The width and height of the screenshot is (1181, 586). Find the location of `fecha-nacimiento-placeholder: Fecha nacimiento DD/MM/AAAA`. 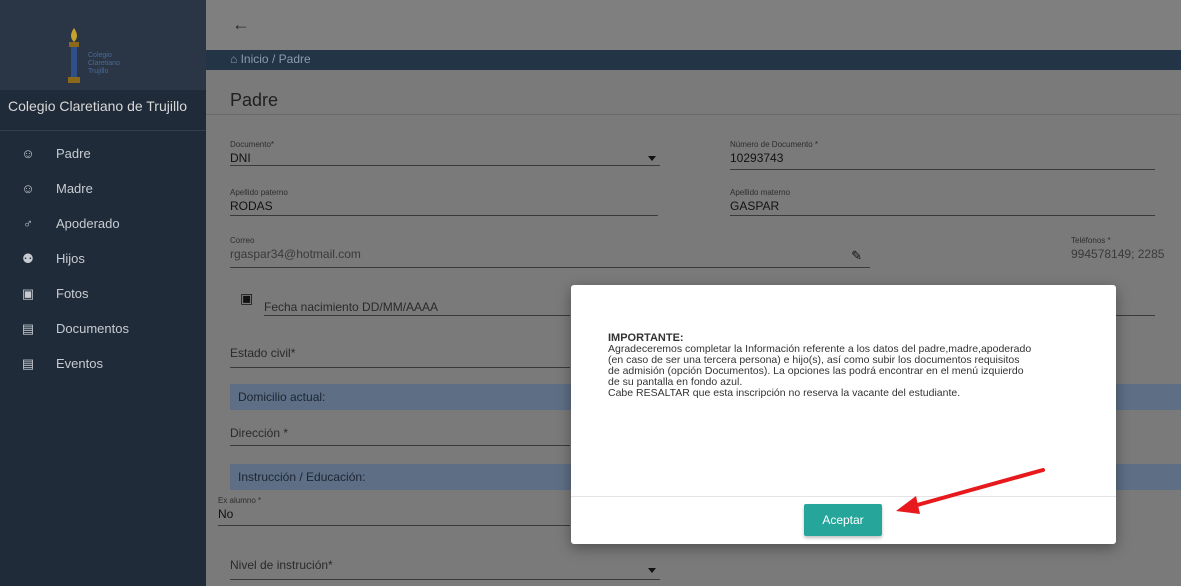

fecha-nacimiento-placeholder: Fecha nacimiento DD/MM/AAAA is located at coordinates (351, 307).